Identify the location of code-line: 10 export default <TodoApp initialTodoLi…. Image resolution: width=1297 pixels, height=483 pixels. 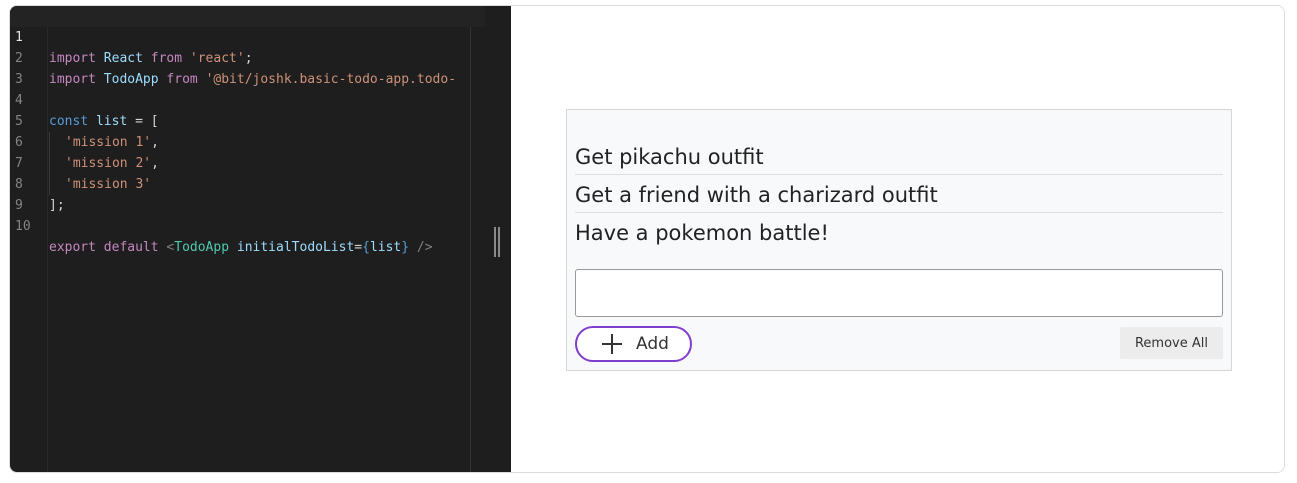
(247, 225).